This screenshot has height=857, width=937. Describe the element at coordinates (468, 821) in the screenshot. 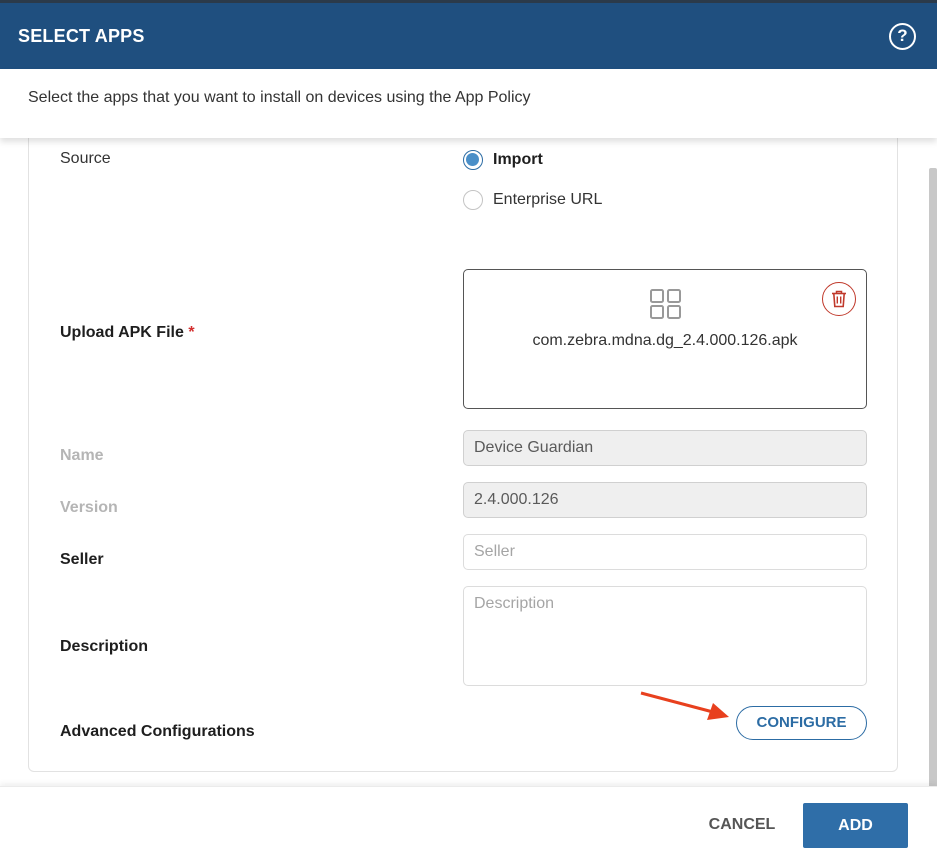

I see `dialog-footer: CANCEL ADD` at that location.